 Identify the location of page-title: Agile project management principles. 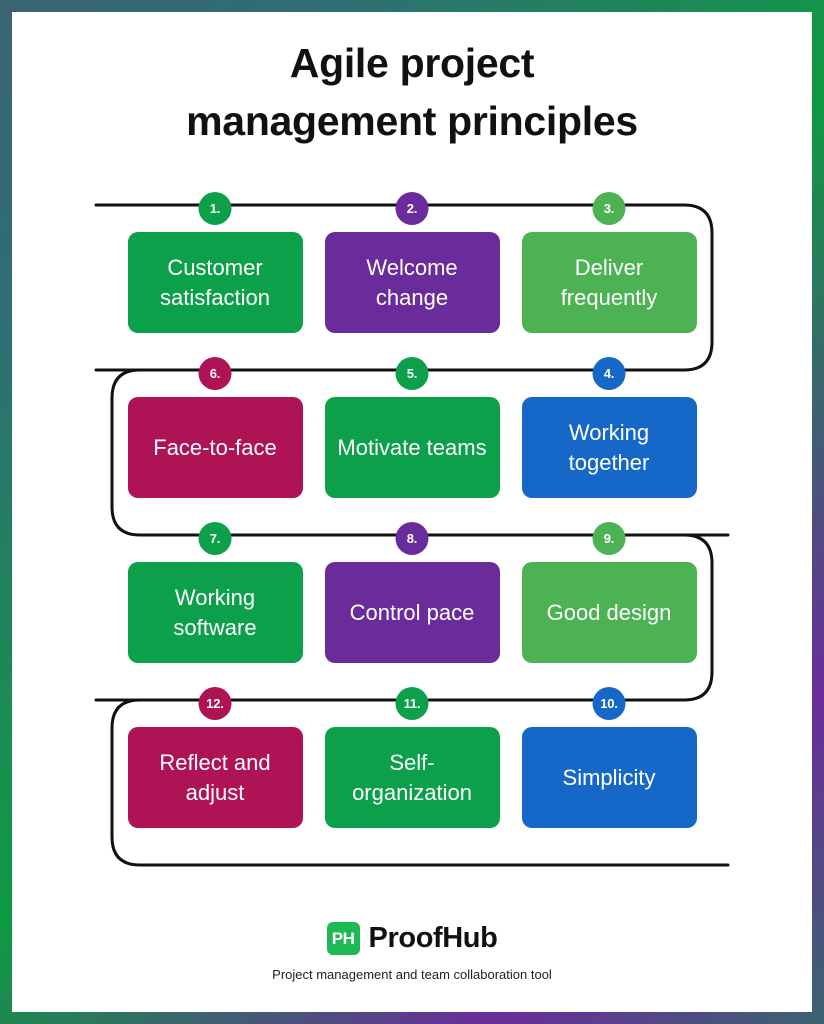
(412, 92).